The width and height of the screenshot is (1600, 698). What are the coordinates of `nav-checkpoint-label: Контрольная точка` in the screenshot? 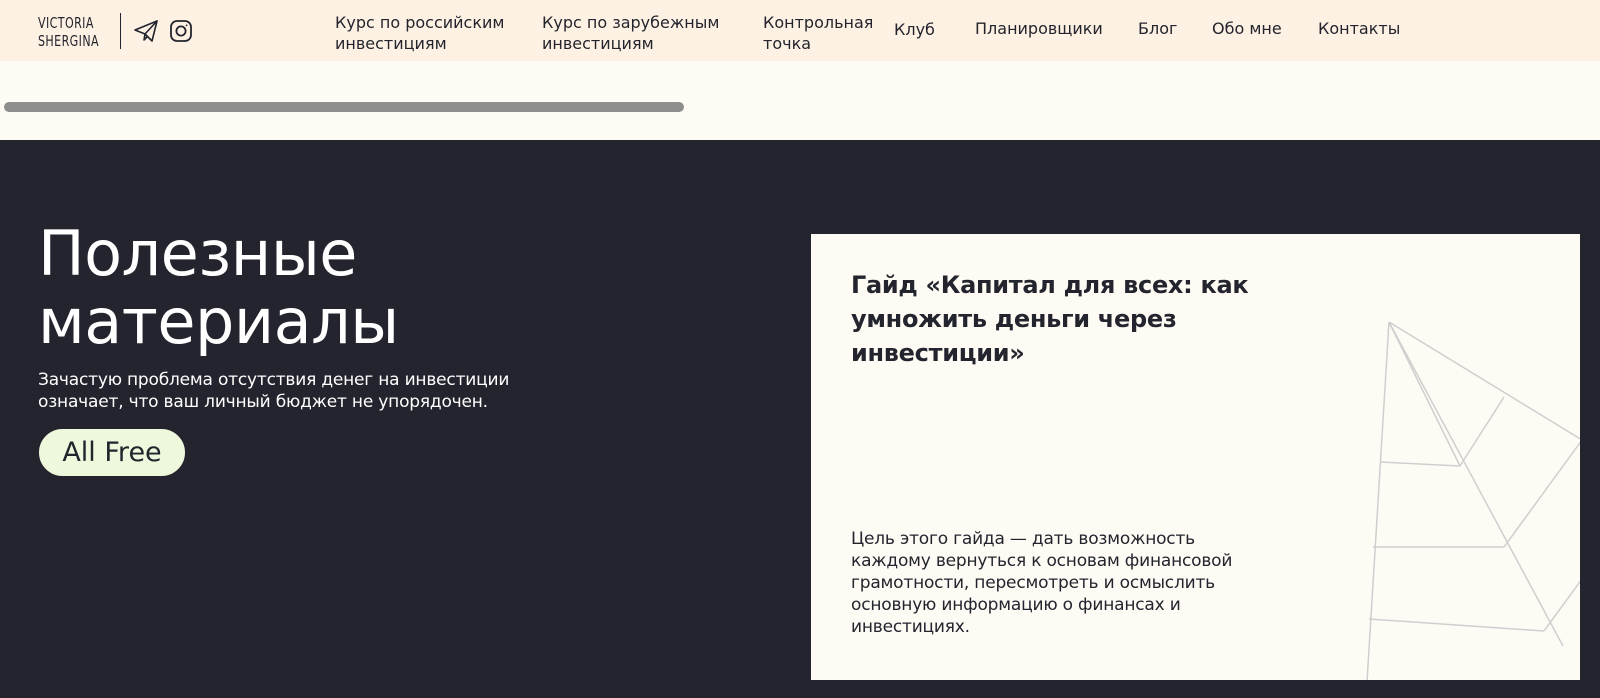 It's located at (818, 33).